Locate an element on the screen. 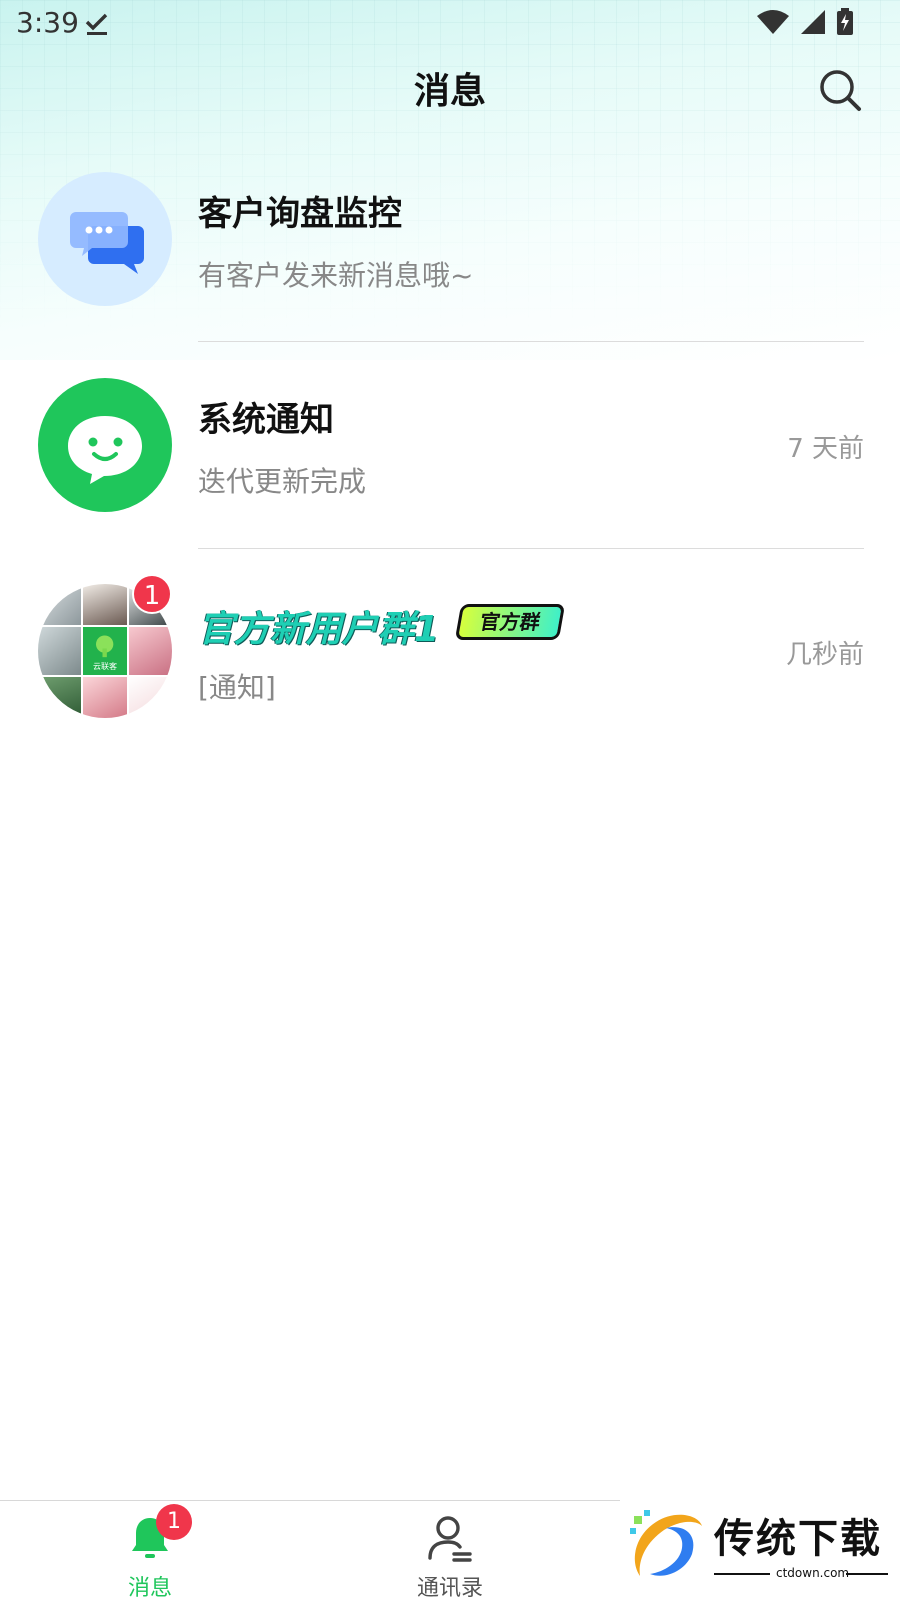  nav-divider is located at coordinates (310, 1500).